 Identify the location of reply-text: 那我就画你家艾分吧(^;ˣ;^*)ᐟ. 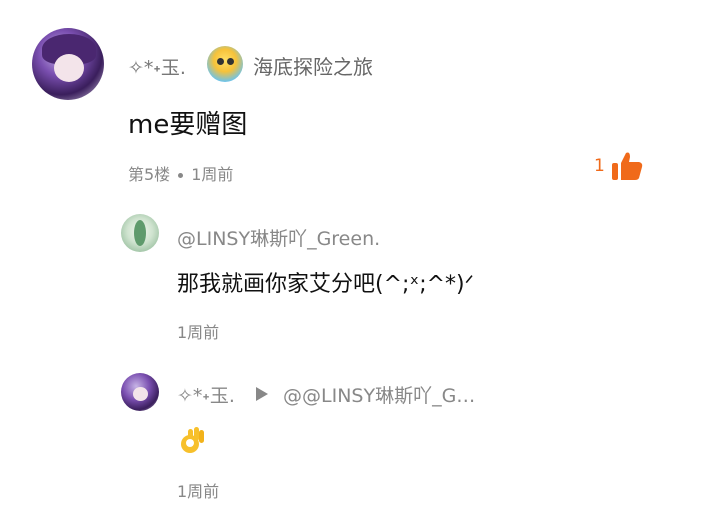
(325, 284).